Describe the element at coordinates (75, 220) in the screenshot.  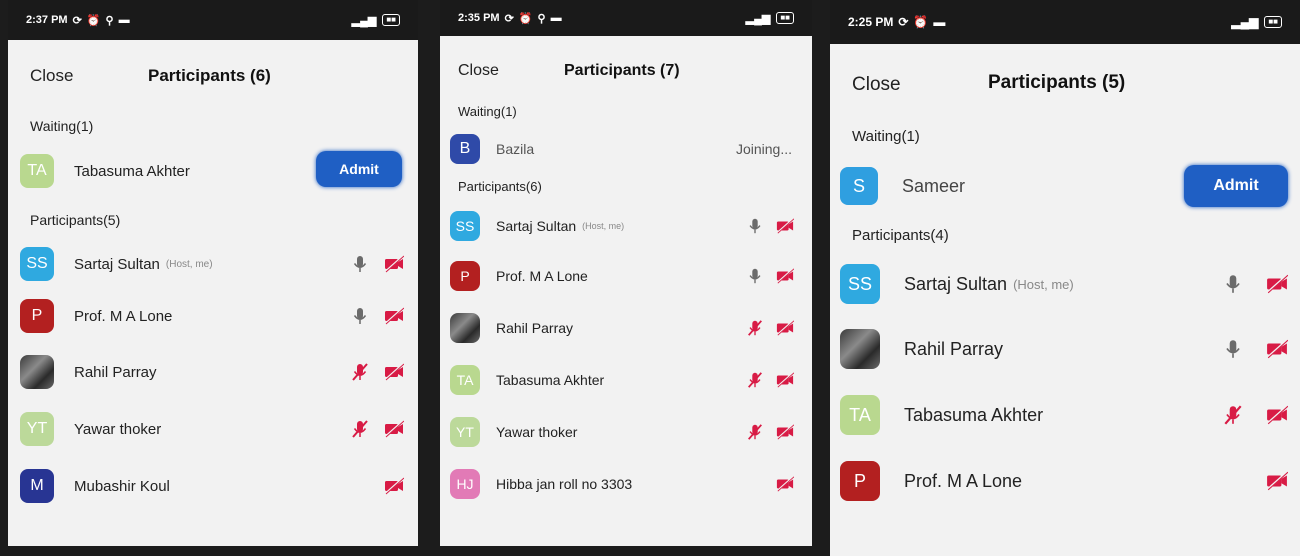
I see `participants-section-label: Participants(5)` at that location.